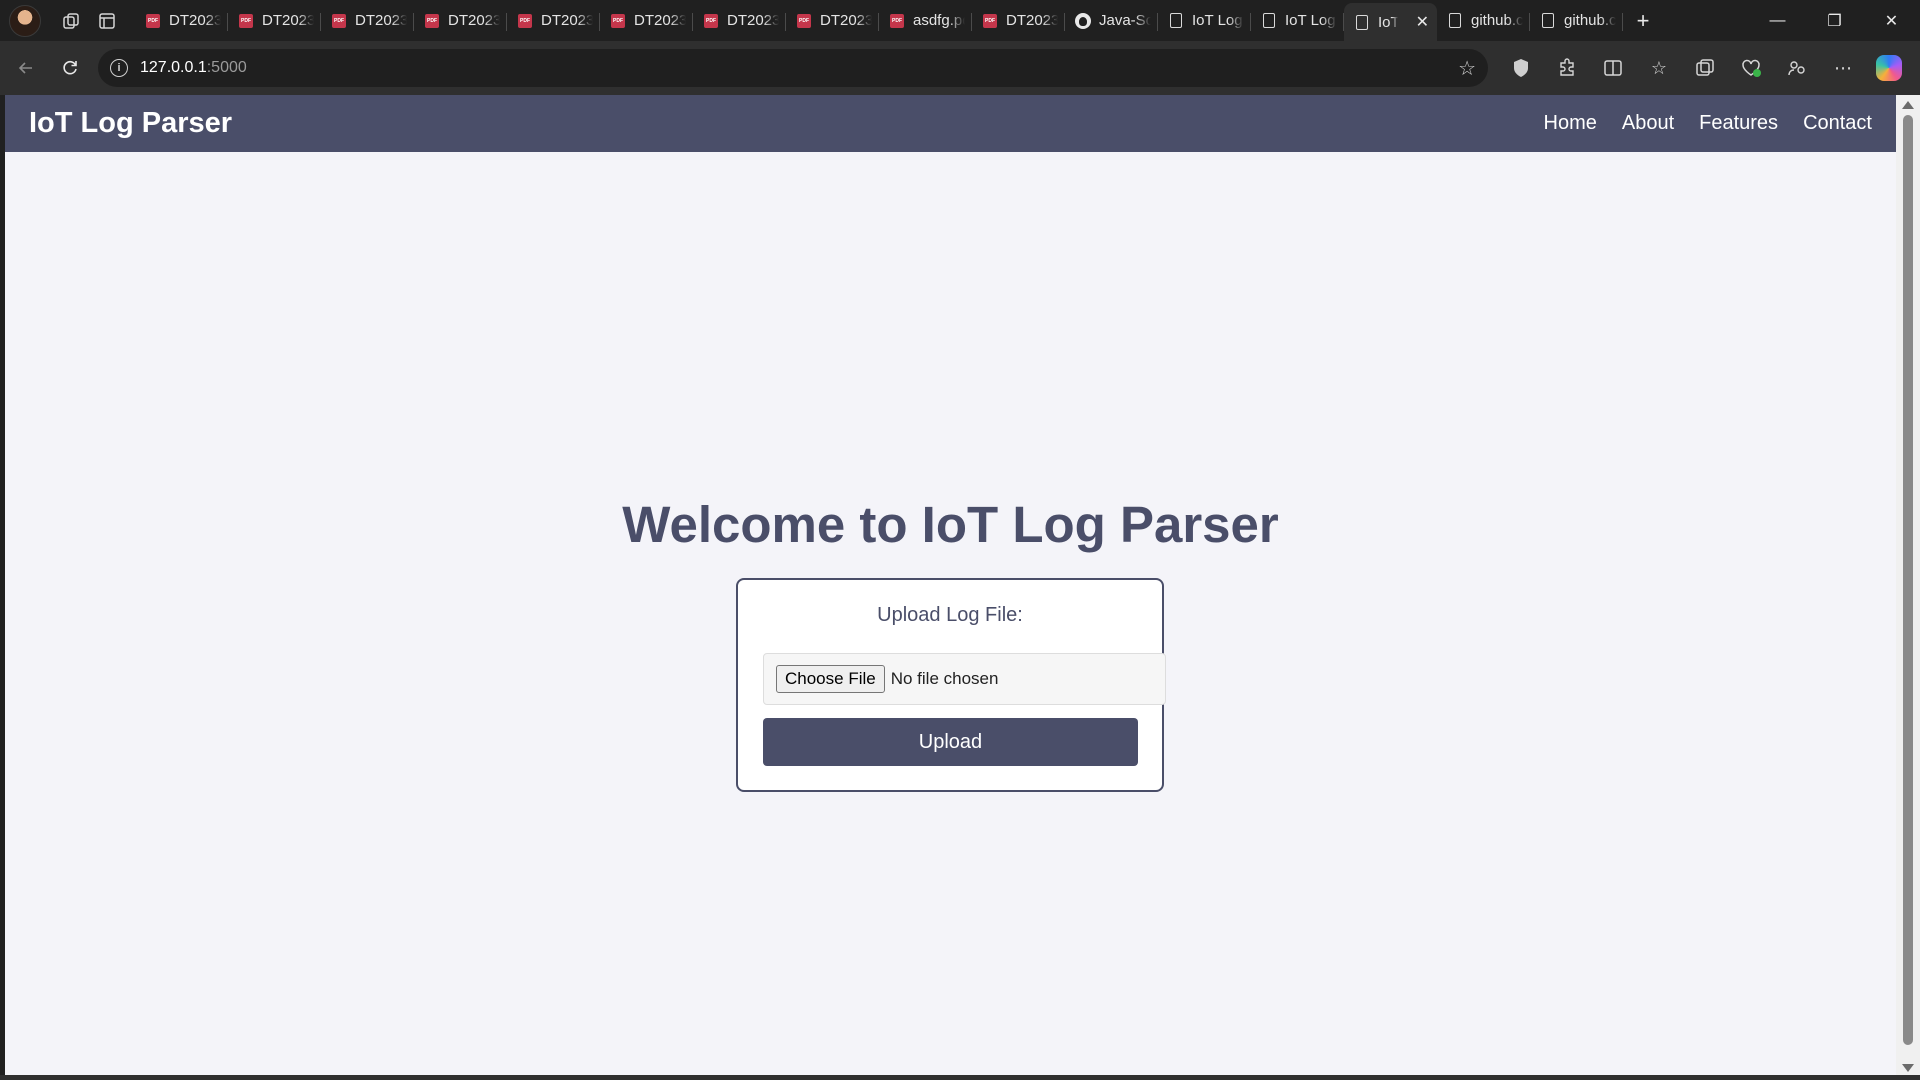  Describe the element at coordinates (1521, 68) in the screenshot. I see `shield-icon` at that location.